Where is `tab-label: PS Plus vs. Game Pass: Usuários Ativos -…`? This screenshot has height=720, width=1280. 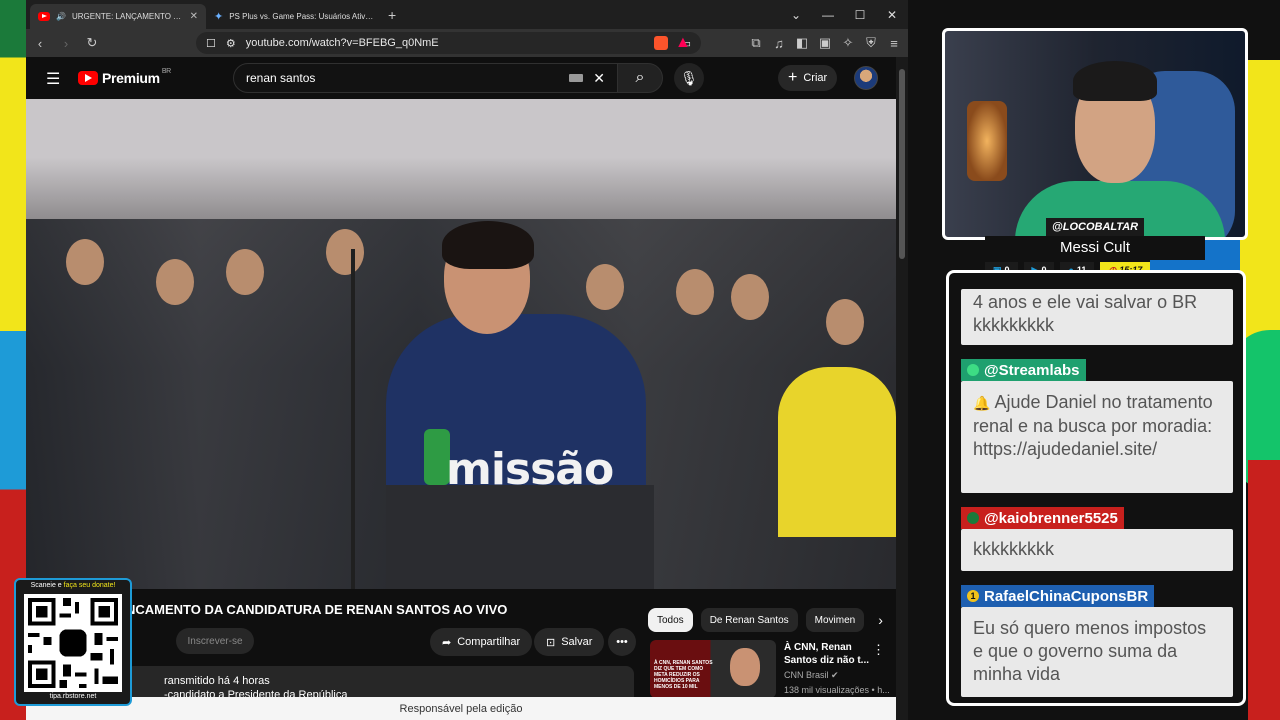 tab-label: PS Plus vs. Game Pass: Usuários Ativos -… is located at coordinates (301, 16).